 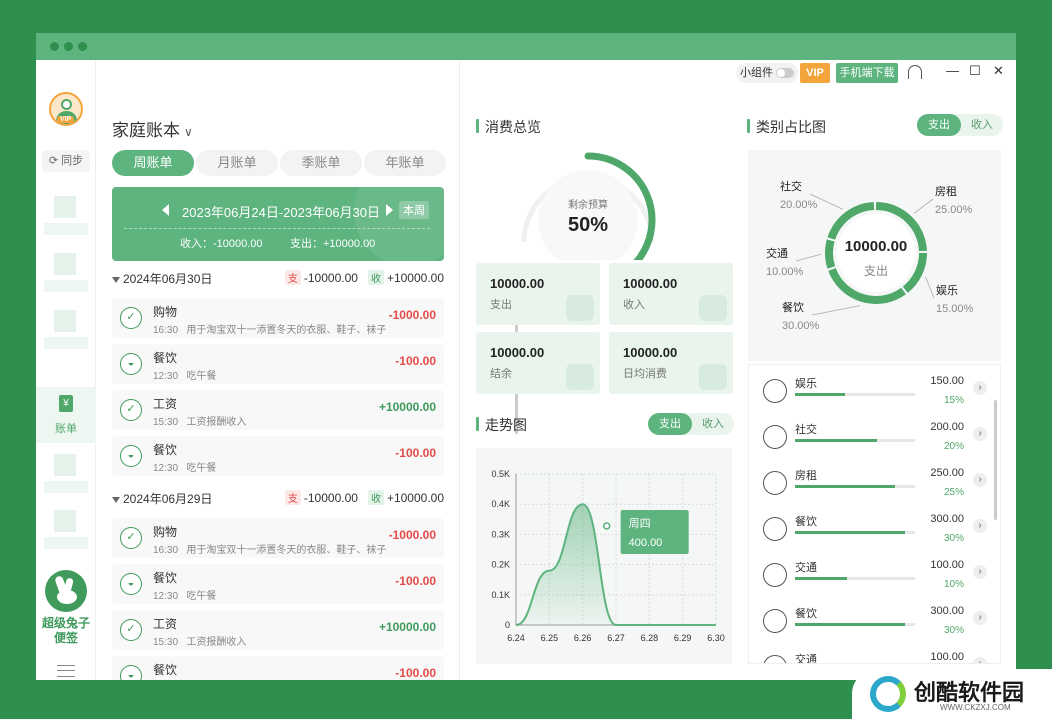 What do you see at coordinates (640, 523) in the screenshot?
I see `tooltip-label: 周四` at bounding box center [640, 523].